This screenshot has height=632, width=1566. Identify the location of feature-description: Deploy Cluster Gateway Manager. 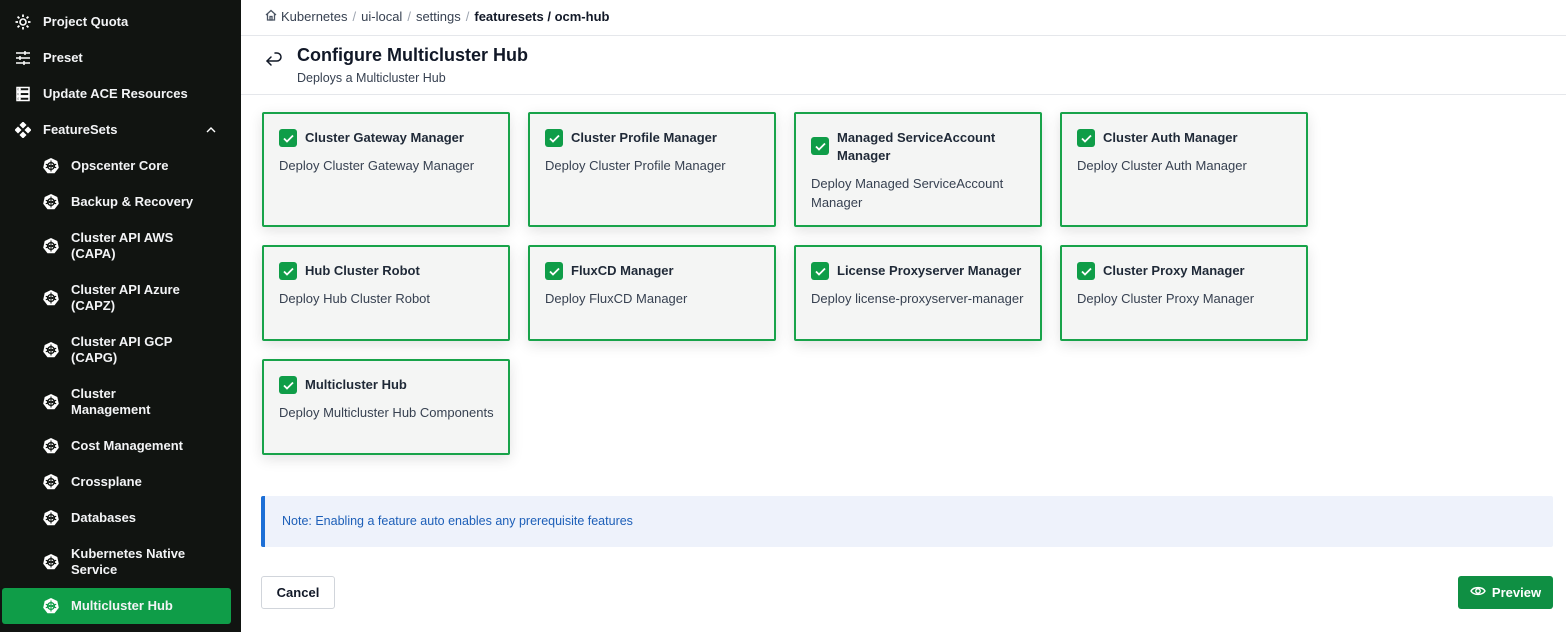
(377, 165).